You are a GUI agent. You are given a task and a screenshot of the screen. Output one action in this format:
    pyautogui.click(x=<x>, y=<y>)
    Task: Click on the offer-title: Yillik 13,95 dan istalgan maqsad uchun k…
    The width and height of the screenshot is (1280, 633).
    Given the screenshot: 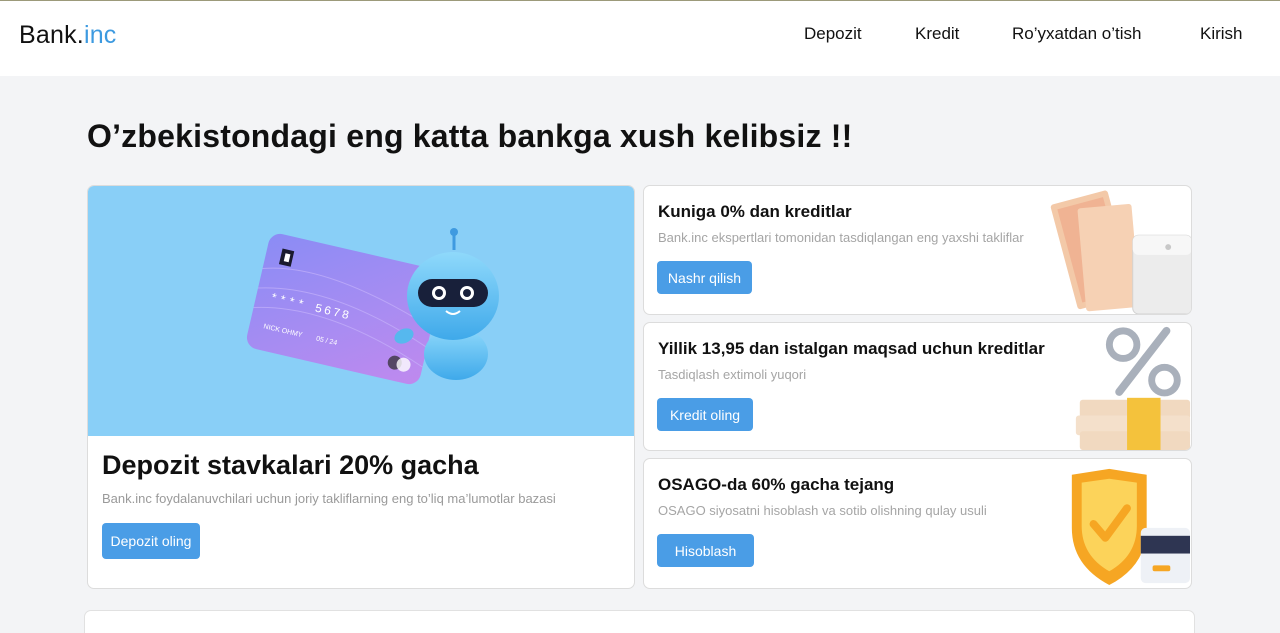 What is the action you would take?
    pyautogui.click(x=851, y=348)
    